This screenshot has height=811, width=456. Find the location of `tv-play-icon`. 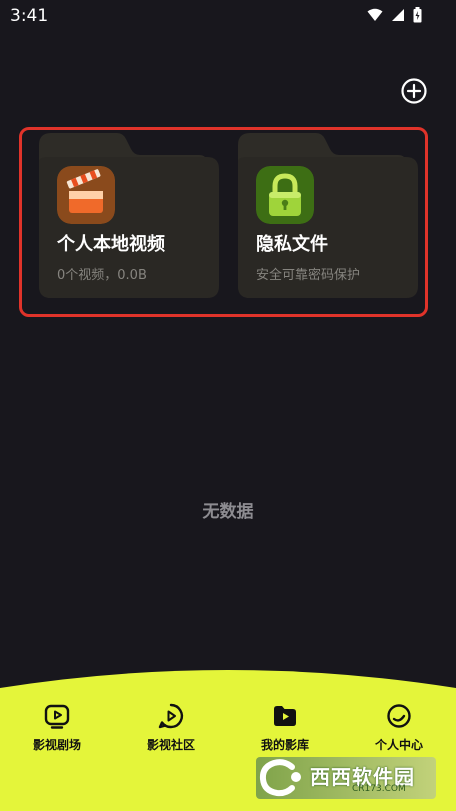

tv-play-icon is located at coordinates (57, 716).